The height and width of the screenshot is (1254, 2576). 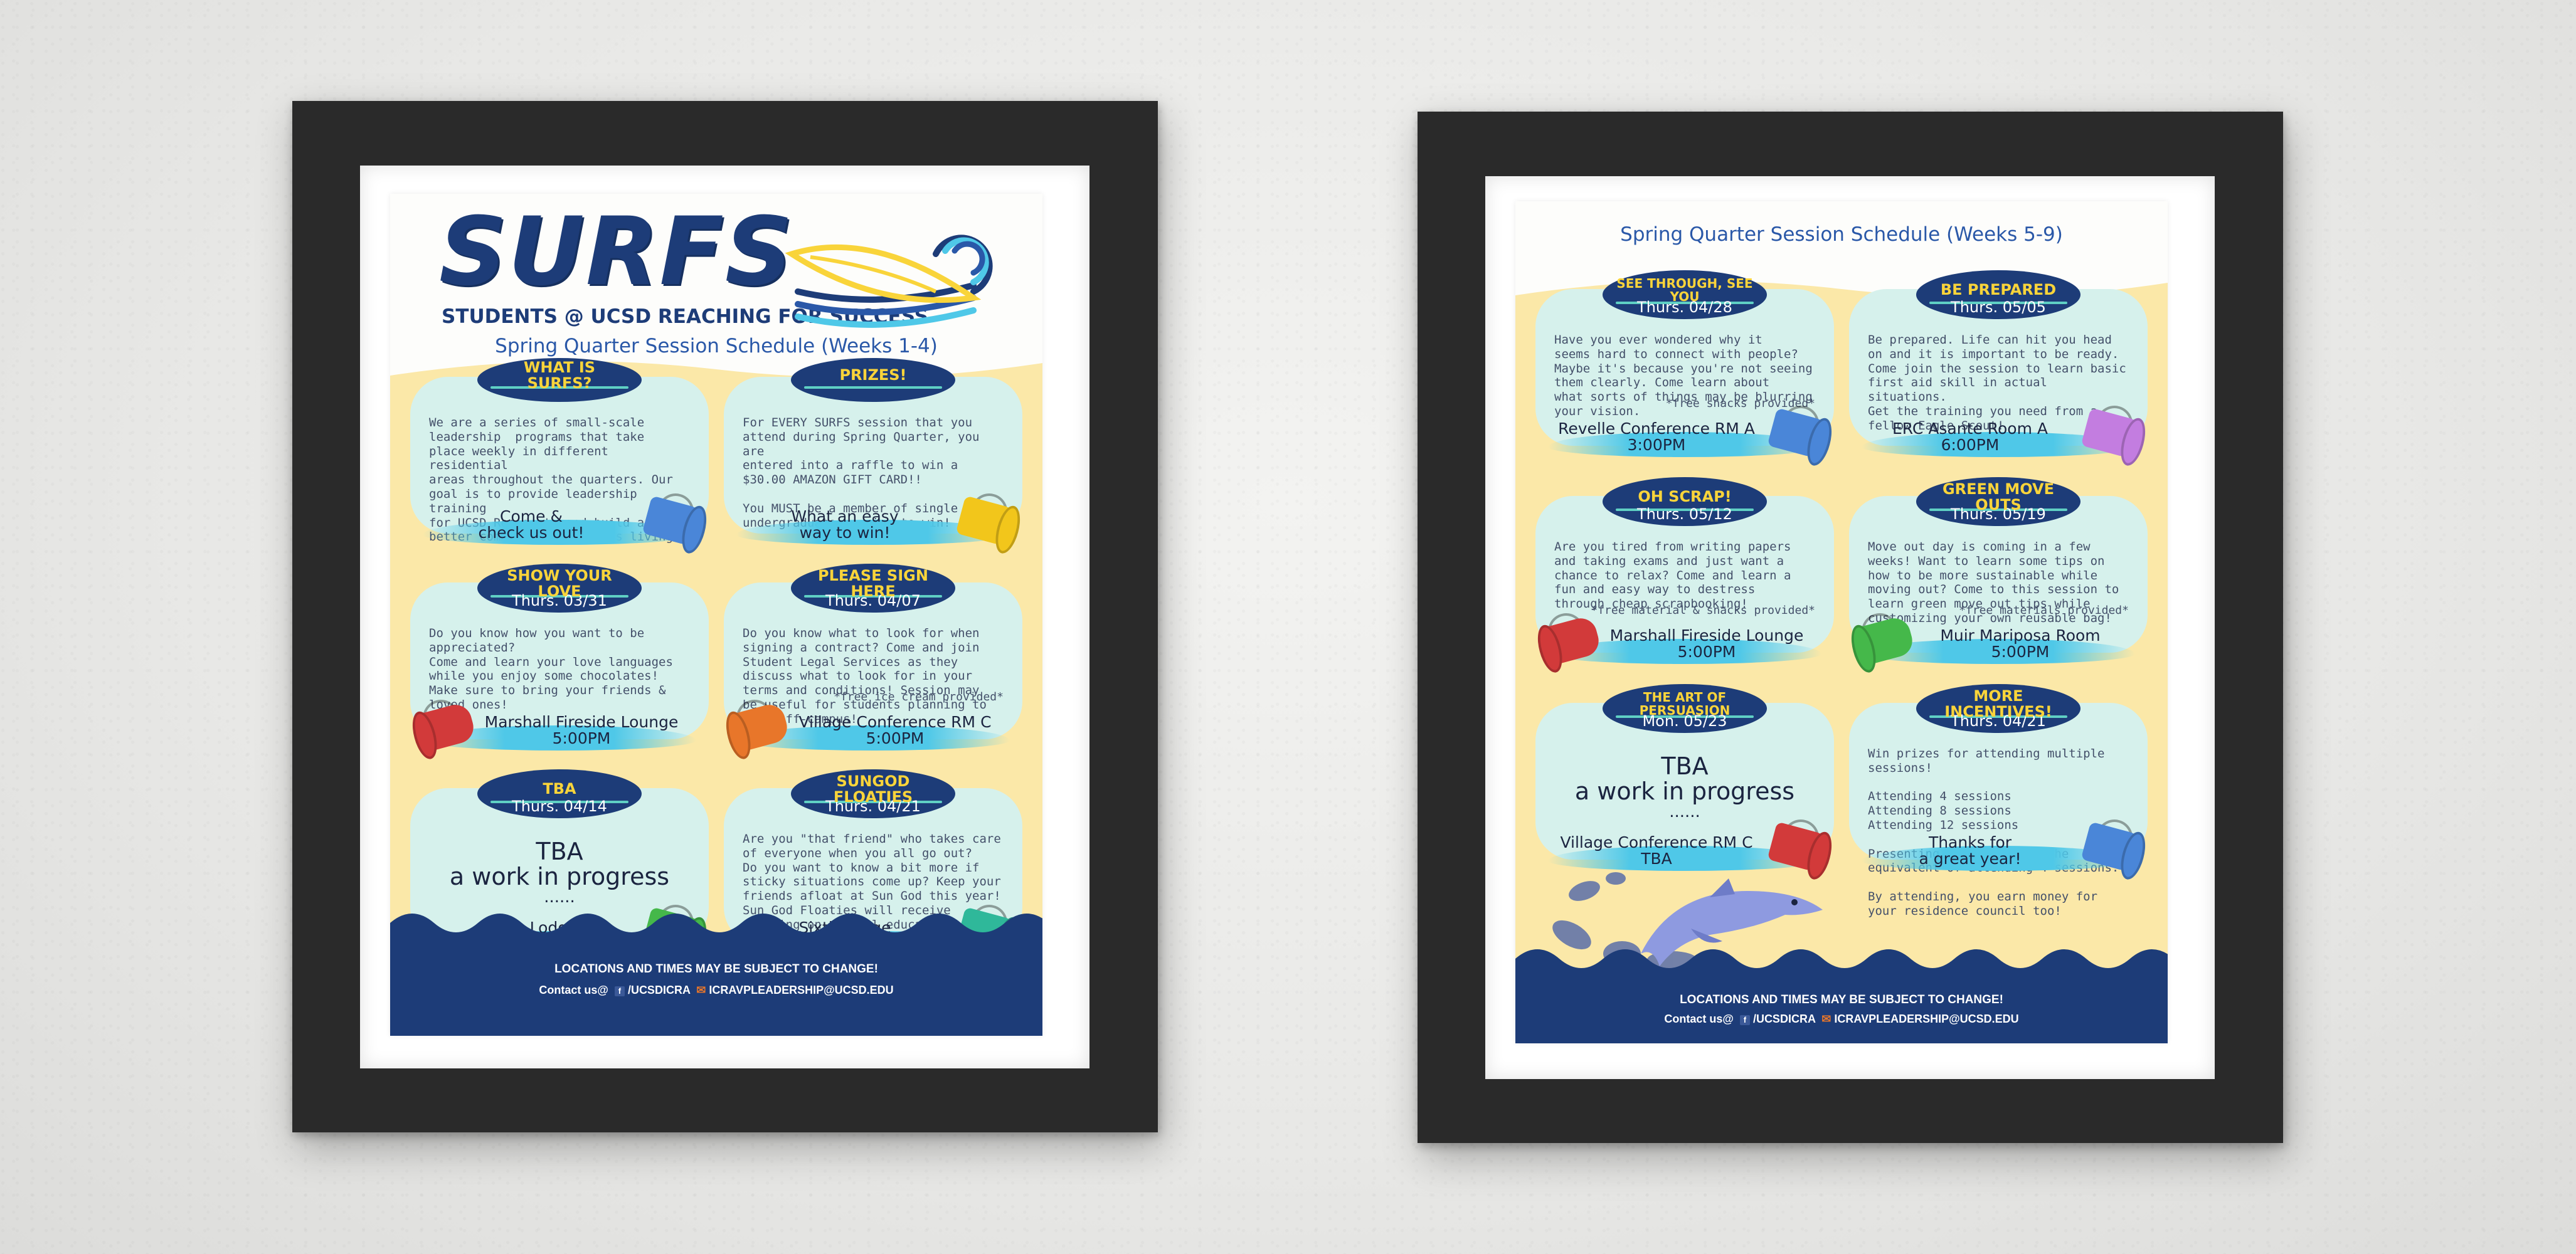 I want to click on session-title: OH SCRAP!, so click(x=1685, y=497).